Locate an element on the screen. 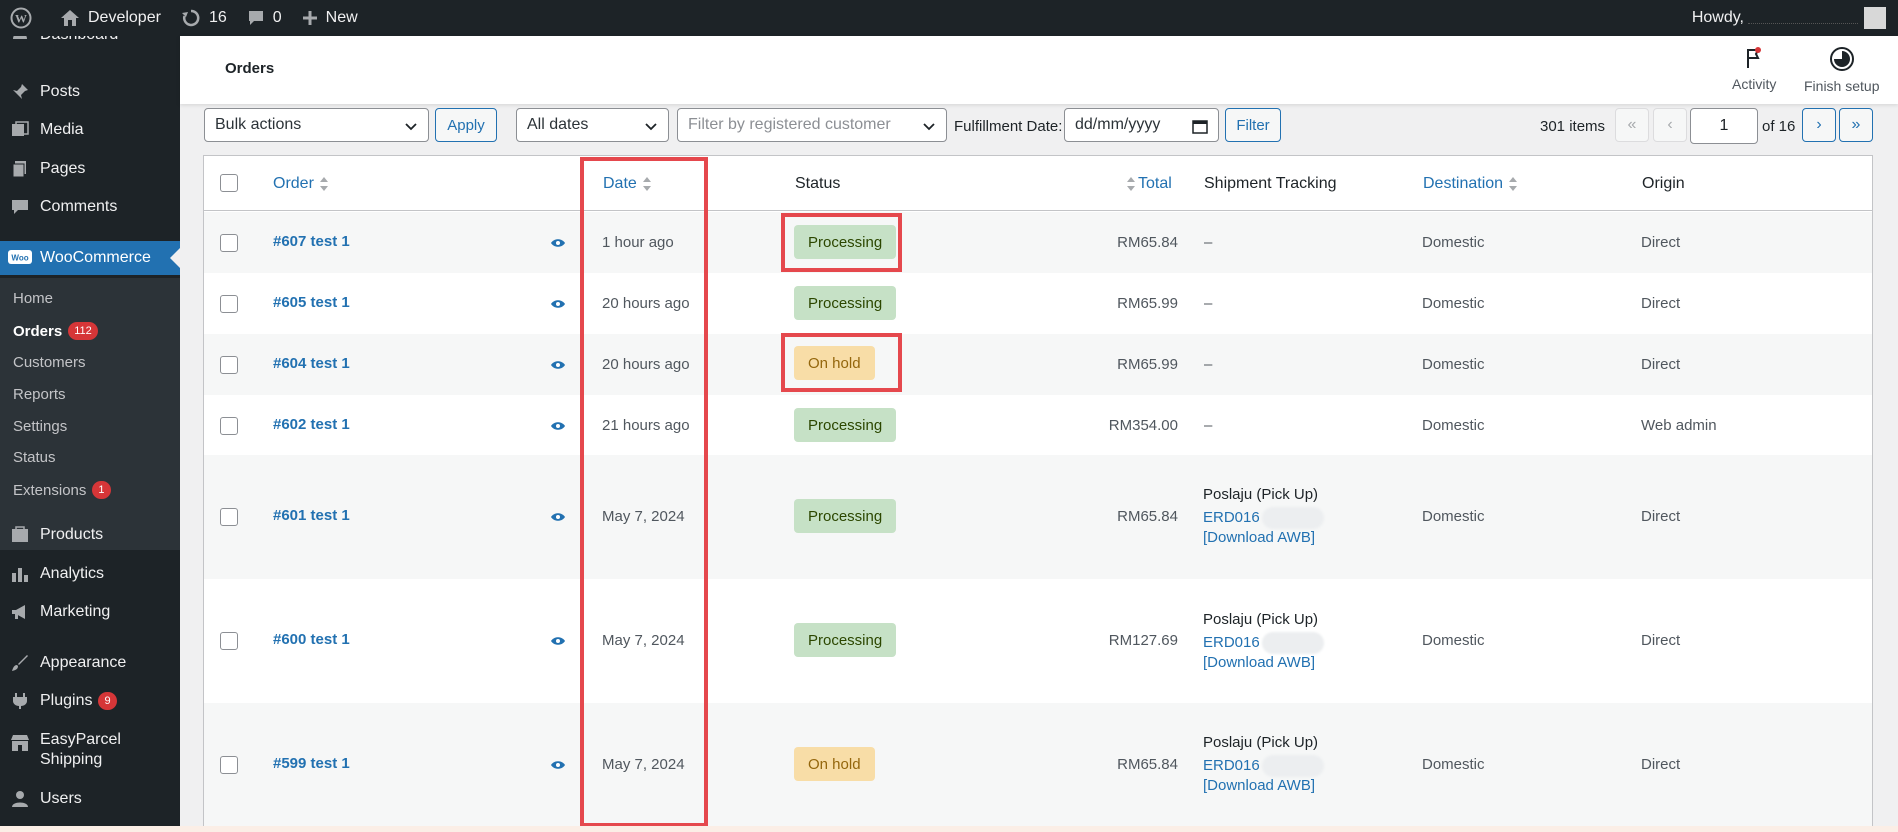 The image size is (1898, 832). submenu-item-status: Status is located at coordinates (34, 457).